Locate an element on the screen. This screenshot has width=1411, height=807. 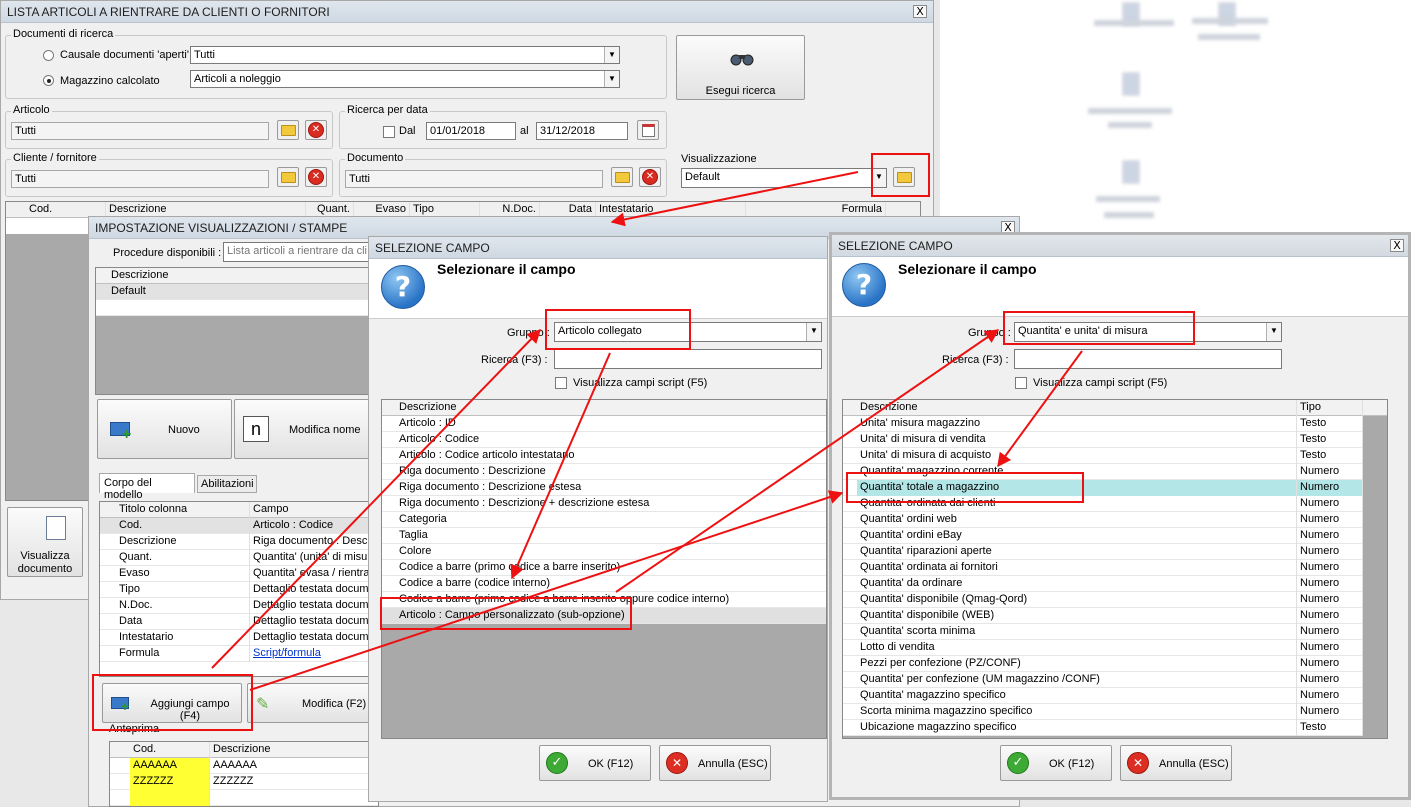
table-row: Tipo Dettaglio testata docum is located at coordinates (239, 590).